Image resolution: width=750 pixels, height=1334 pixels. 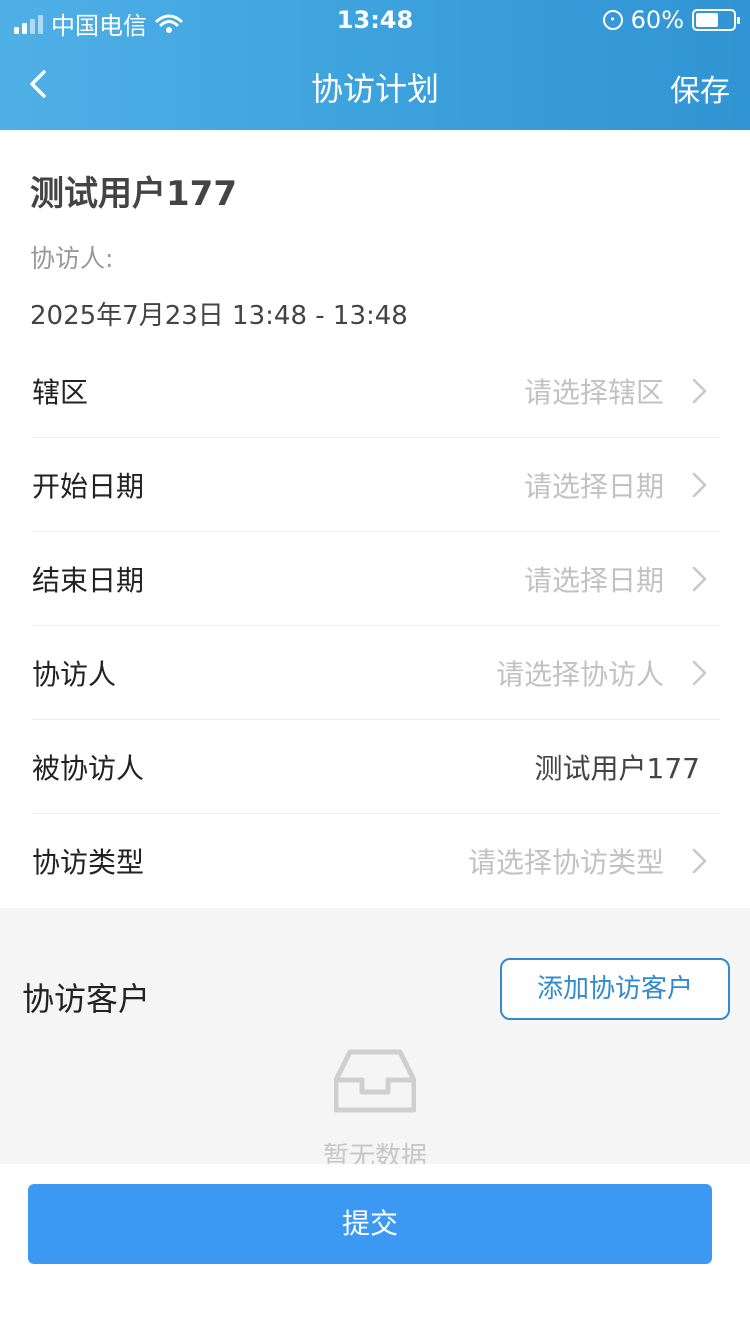 I want to click on escort-label: 协访人:, so click(x=72, y=258).